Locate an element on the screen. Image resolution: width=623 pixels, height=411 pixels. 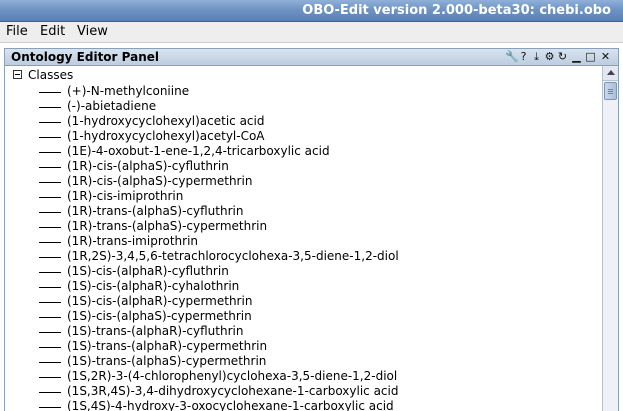
tree-item-label: (1R)-trans-(alphaS)-cypermethrin is located at coordinates (167, 226).